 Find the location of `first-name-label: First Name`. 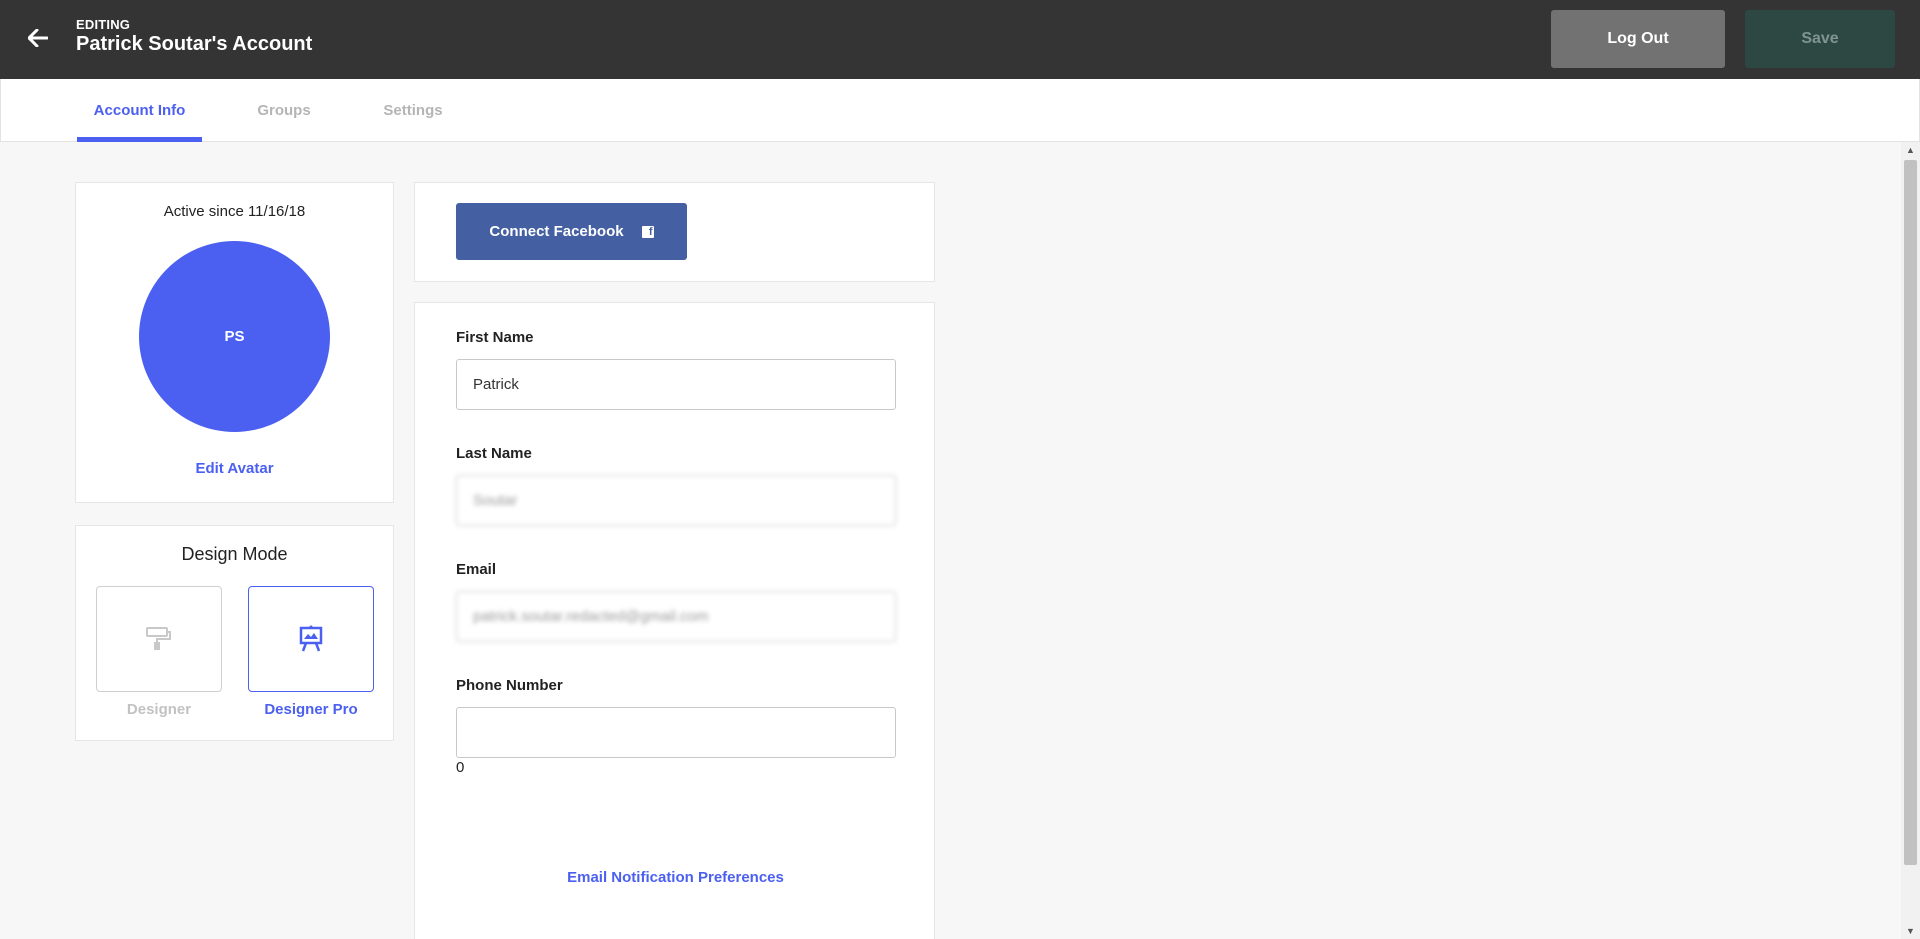

first-name-label: First Name is located at coordinates (495, 337).